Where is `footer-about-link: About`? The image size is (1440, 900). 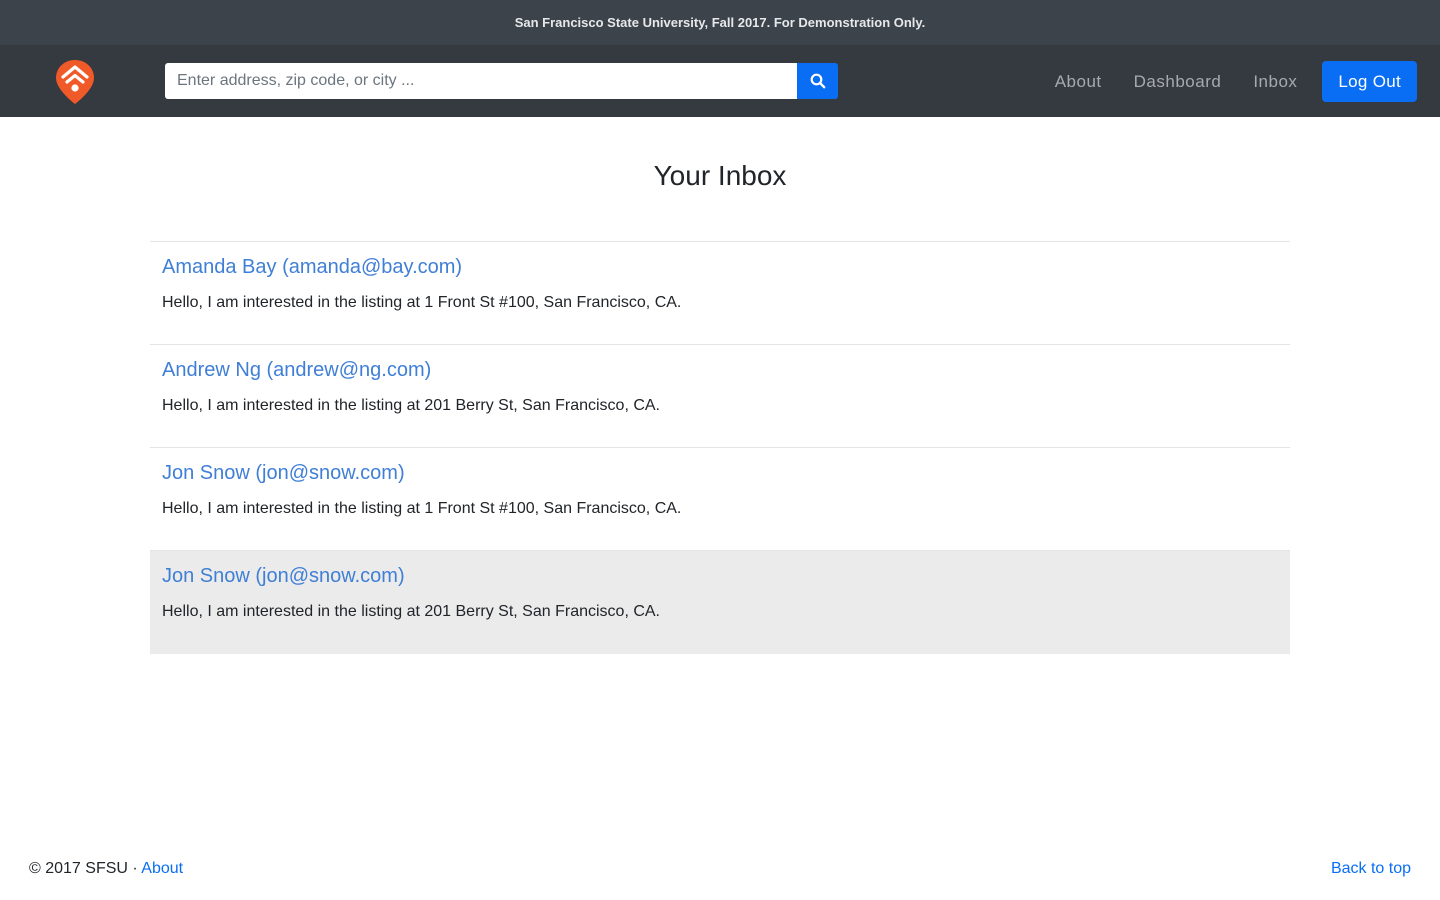 footer-about-link: About is located at coordinates (162, 868).